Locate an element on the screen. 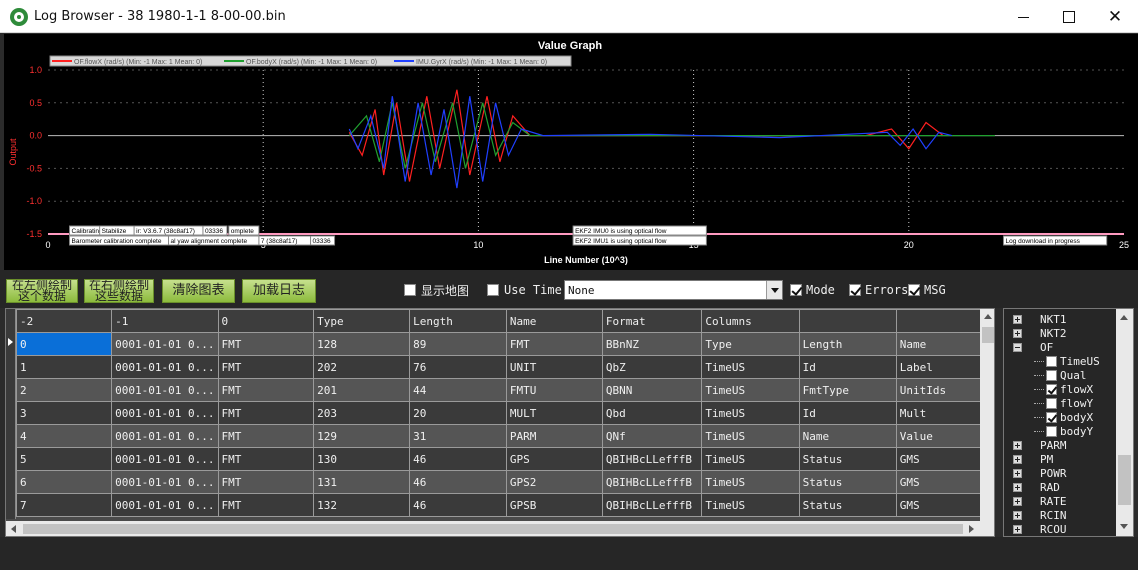  table-vertical-scrollbar is located at coordinates (987, 415).